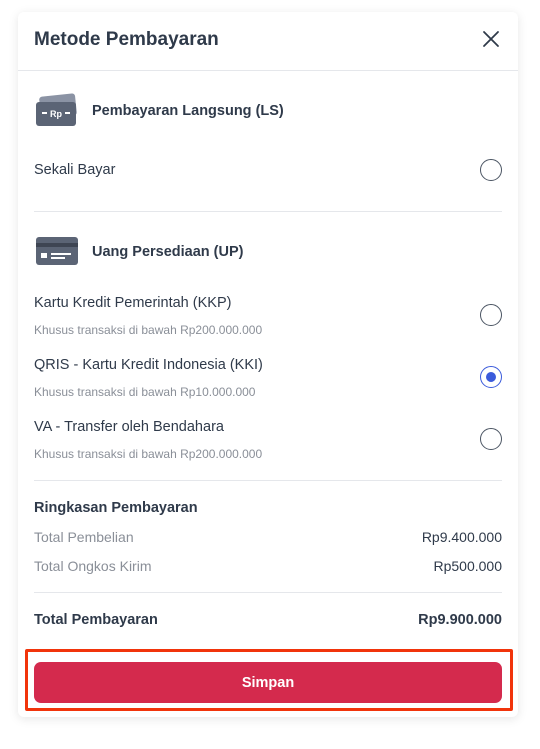 The image size is (540, 749). I want to click on section-ls-header: Rp Pembayaran Langsung (LS), so click(159, 111).